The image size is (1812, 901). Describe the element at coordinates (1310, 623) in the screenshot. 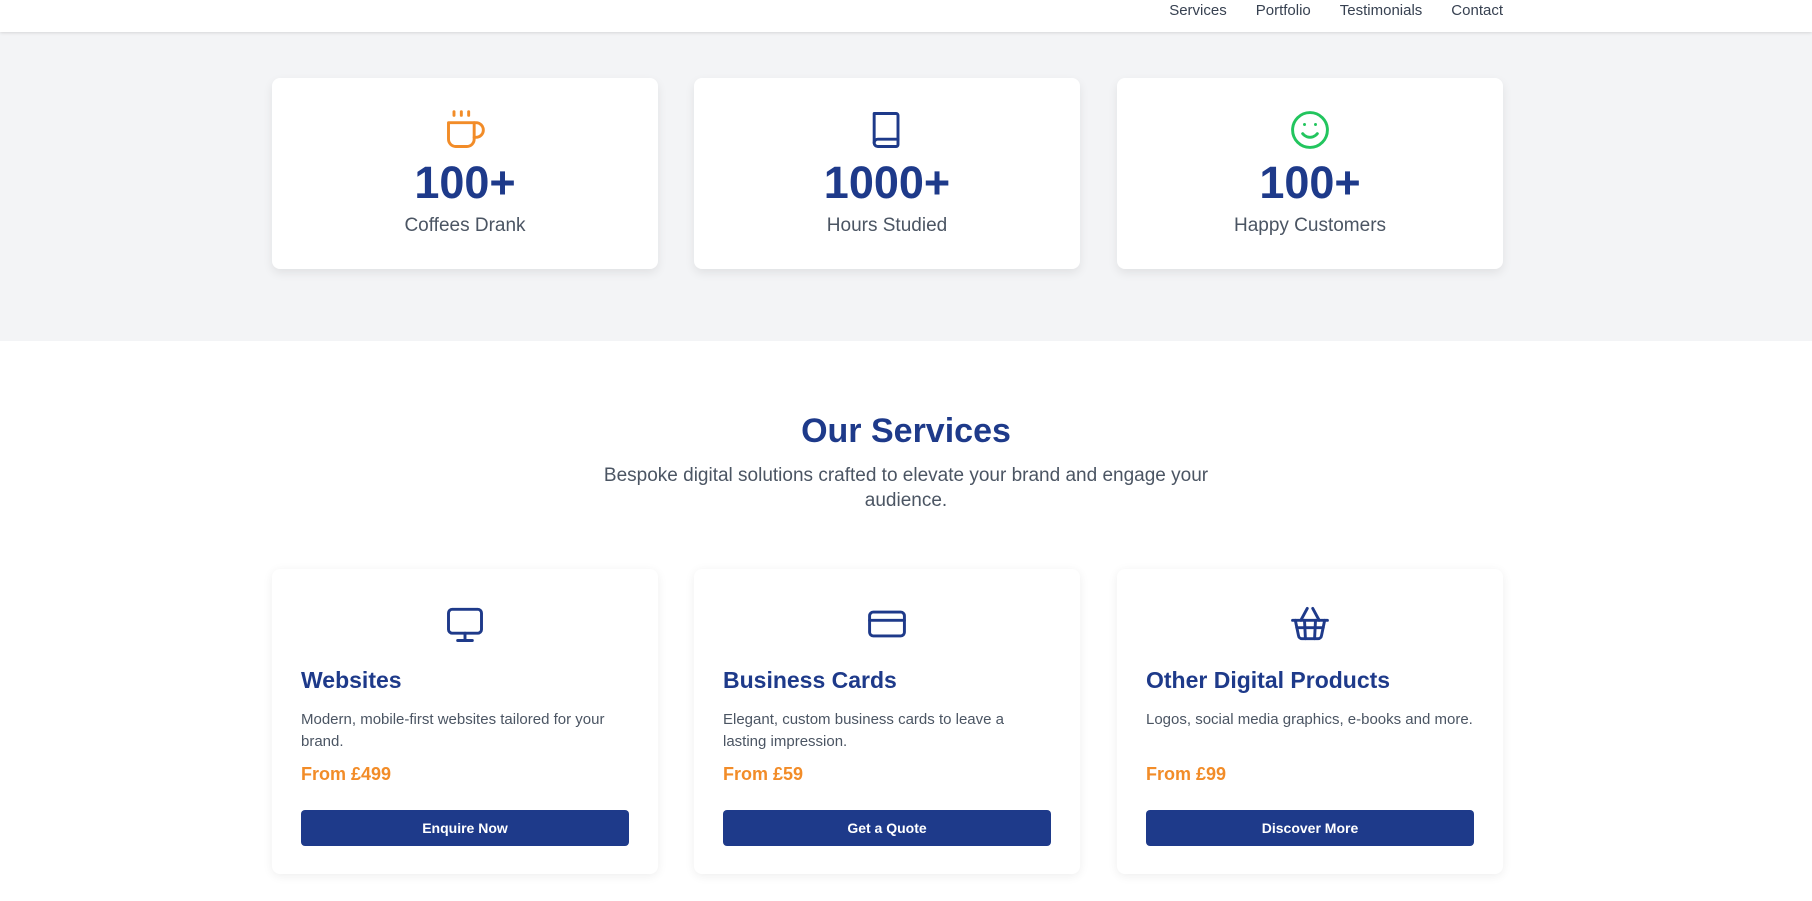

I see `shopping-basket-icon` at that location.